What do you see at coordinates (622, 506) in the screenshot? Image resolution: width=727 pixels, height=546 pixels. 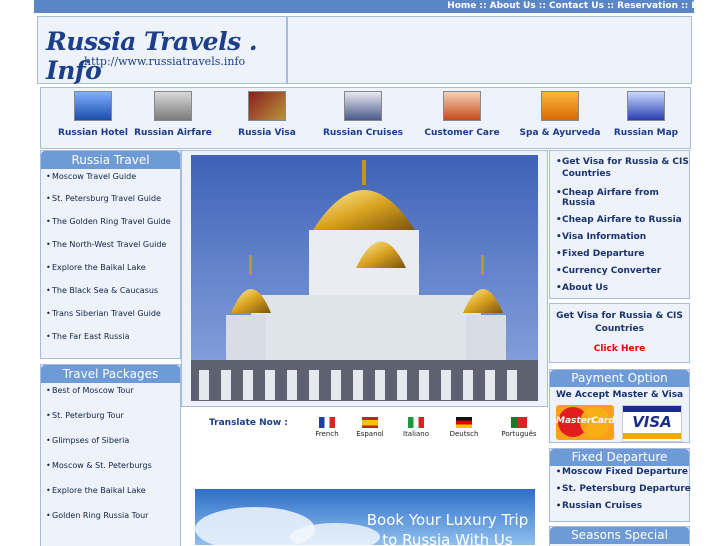 I see `list-item: Russian Cruises` at bounding box center [622, 506].